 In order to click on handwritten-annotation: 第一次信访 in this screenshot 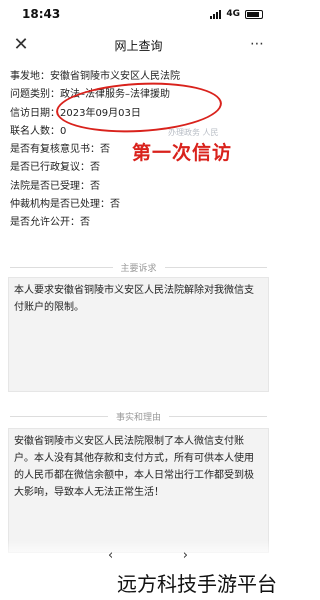, I will do `click(182, 153)`.